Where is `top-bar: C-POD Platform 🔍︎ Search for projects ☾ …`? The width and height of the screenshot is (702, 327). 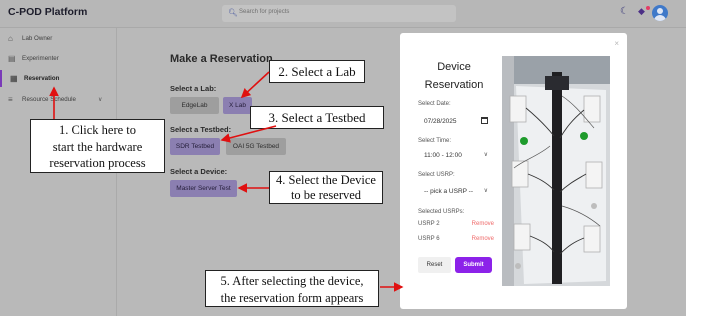
top-bar: C-POD Platform 🔍︎ Search for projects ☾ … is located at coordinates (343, 14).